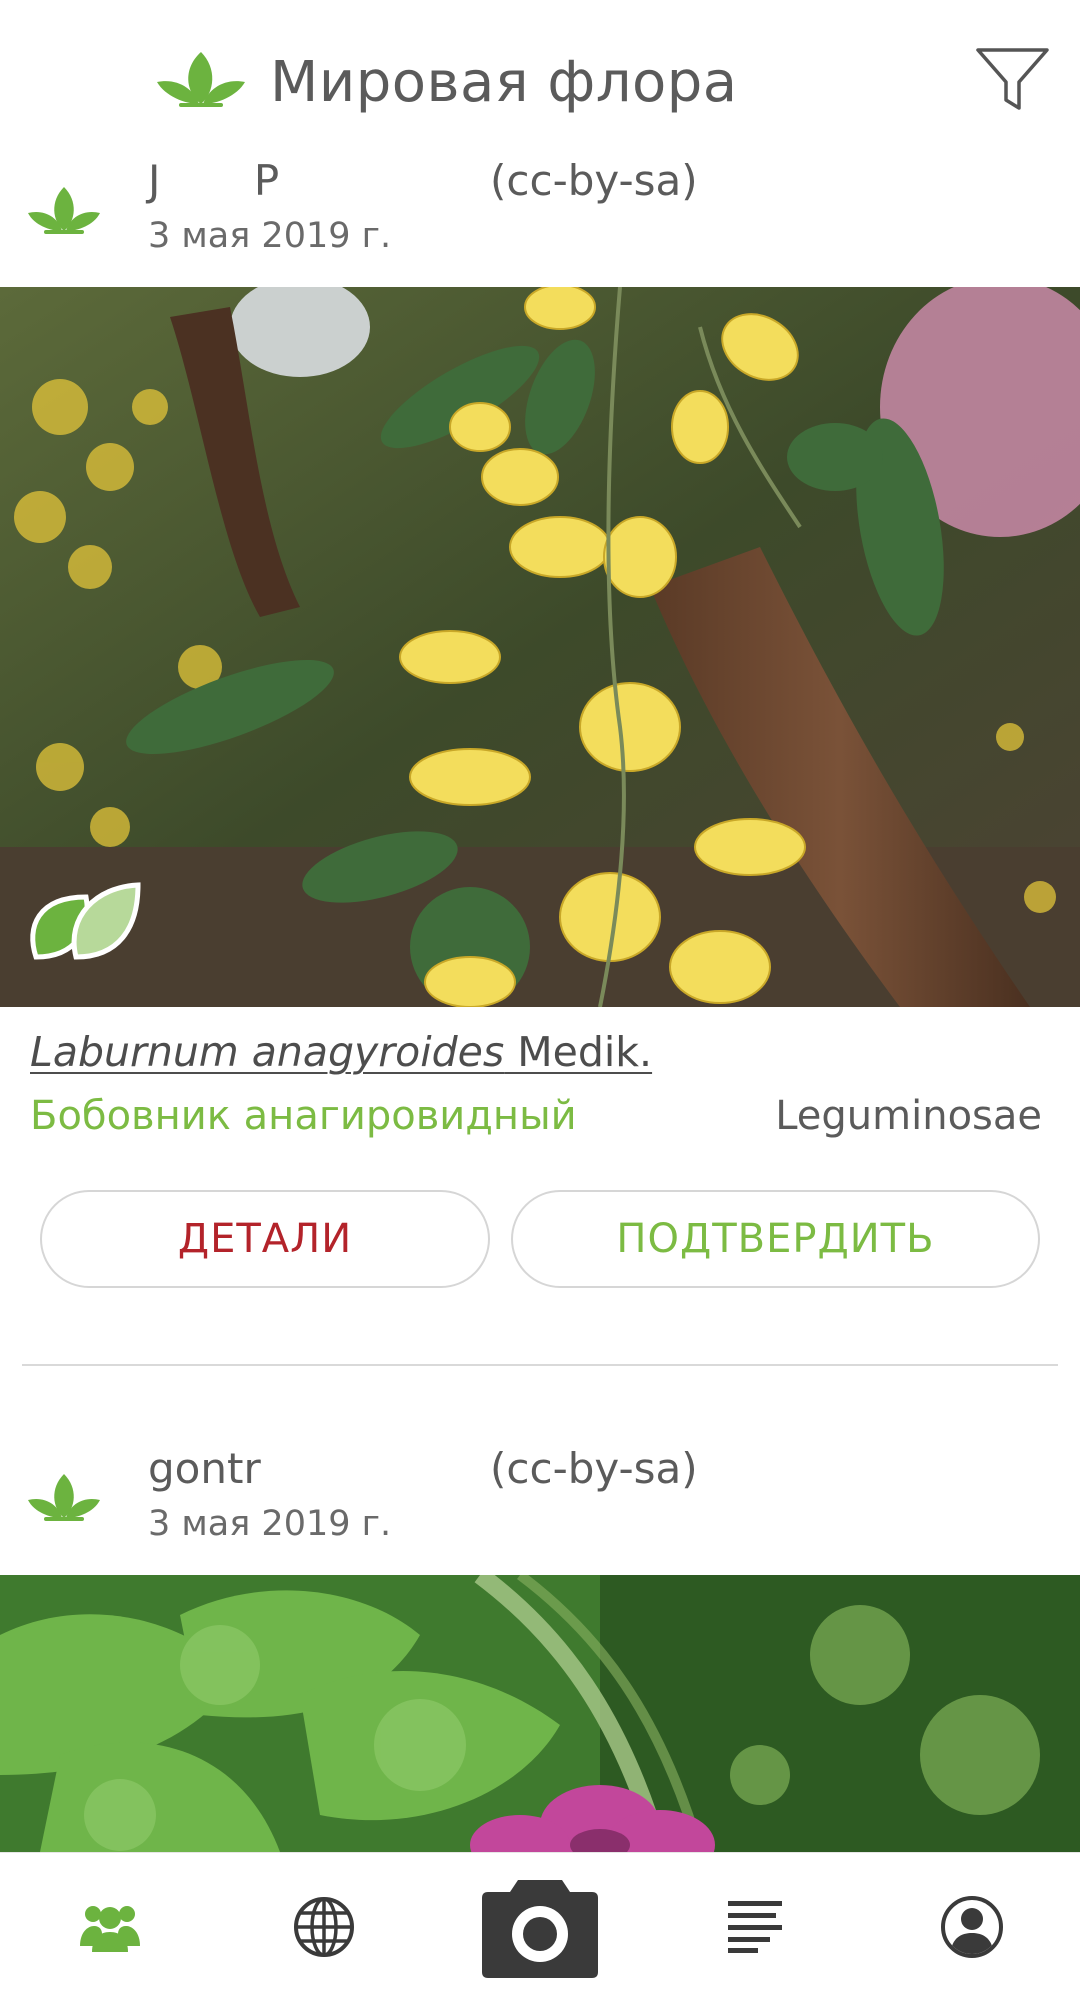 The image size is (1080, 2001). I want to click on tab-world, so click(324, 1927).